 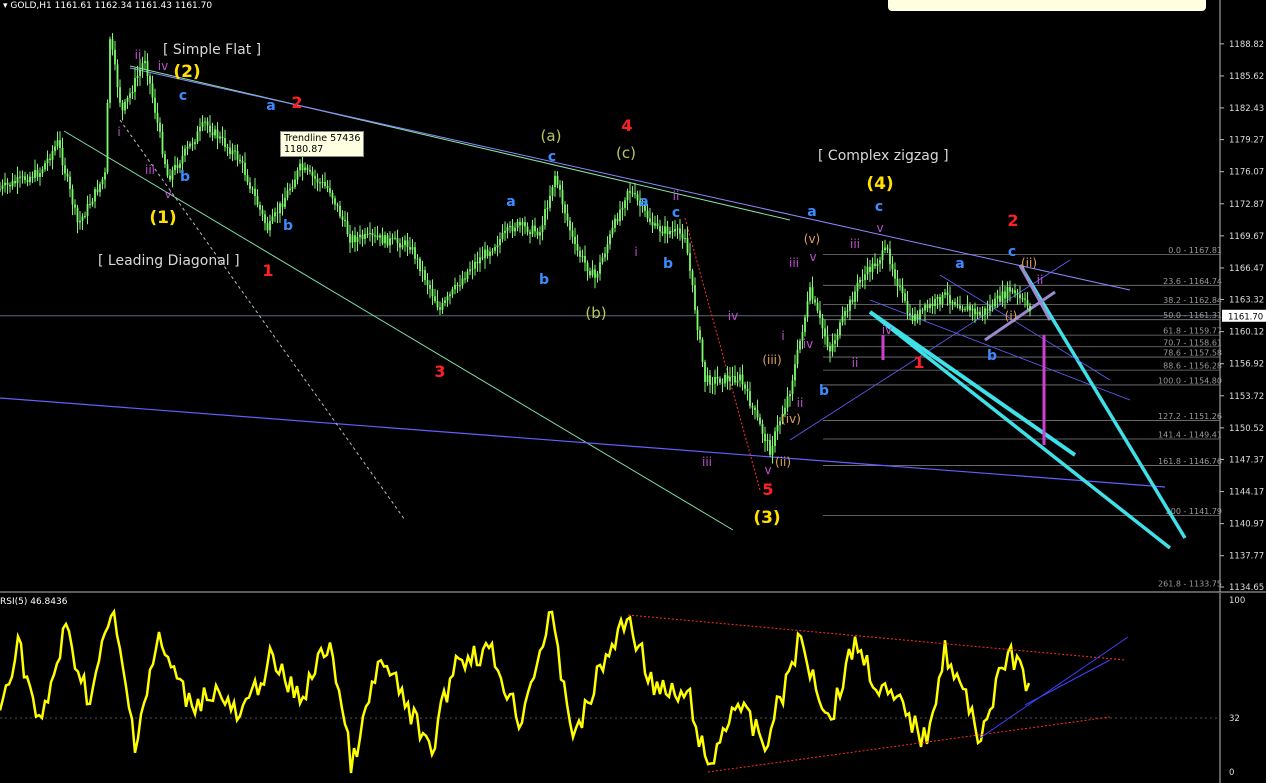 I want to click on price-tick-label: 1144.17, so click(x=1246, y=493).